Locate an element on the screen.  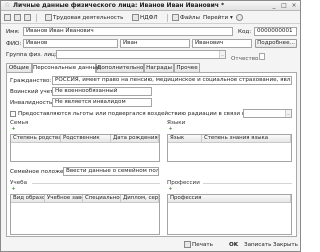
education-grid-toolbar: + is located at coordinates (20, 189).